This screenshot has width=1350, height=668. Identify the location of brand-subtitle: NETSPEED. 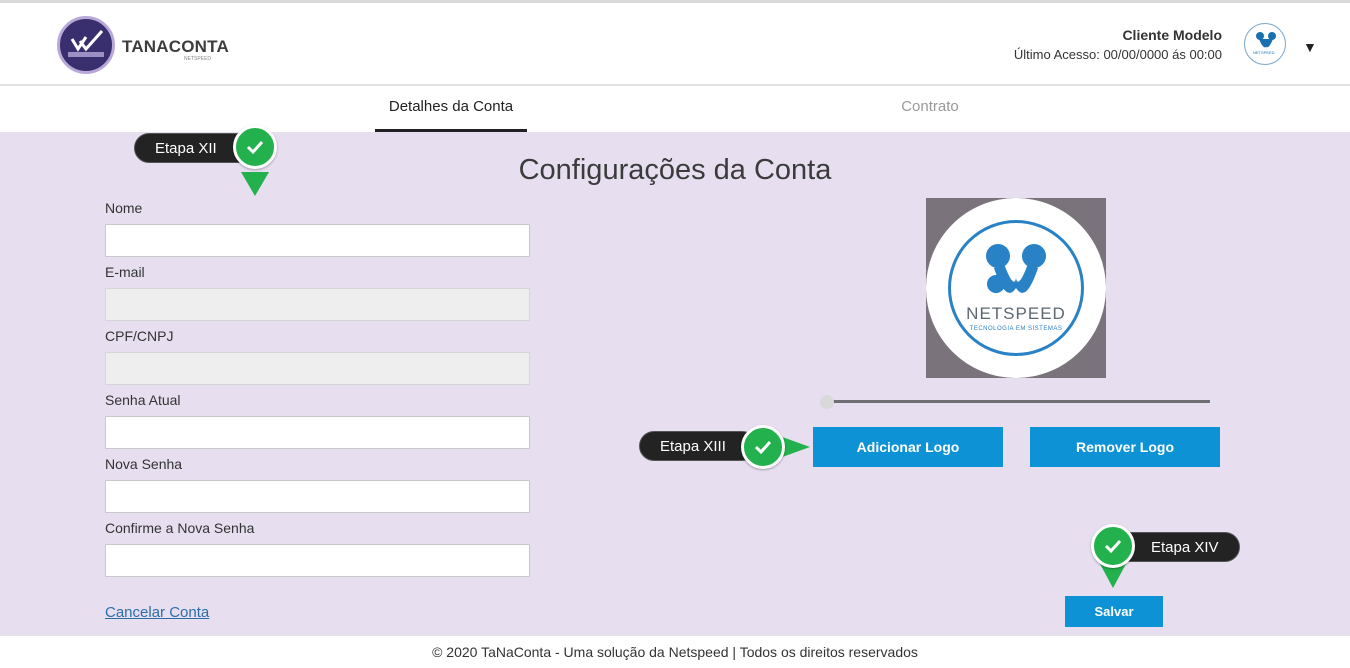
(197, 59).